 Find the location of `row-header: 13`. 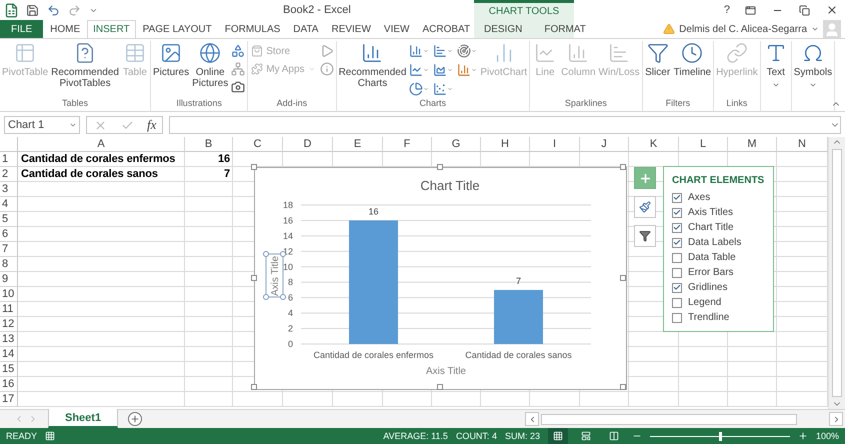

row-header: 13 is located at coordinates (9, 339).